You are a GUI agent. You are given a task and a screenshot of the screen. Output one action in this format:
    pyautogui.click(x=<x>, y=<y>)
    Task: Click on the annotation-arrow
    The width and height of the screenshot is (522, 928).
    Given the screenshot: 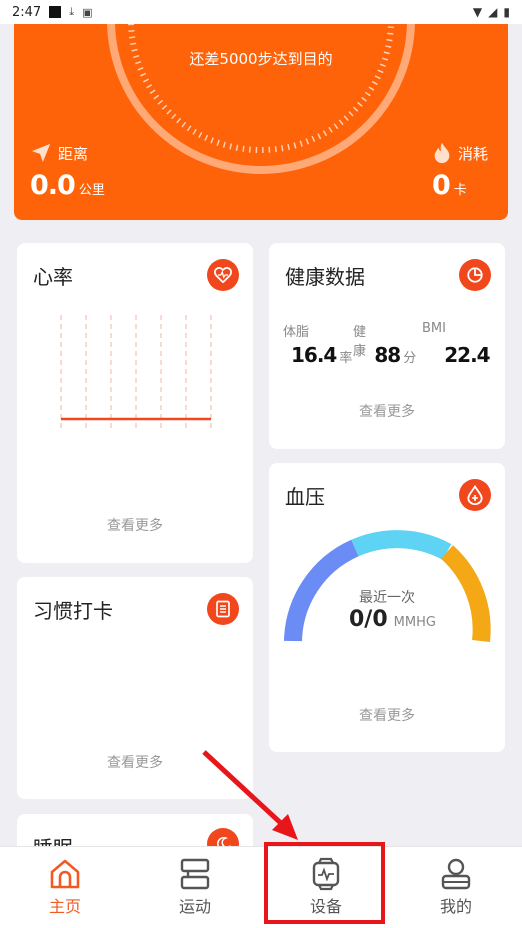 What is the action you would take?
    pyautogui.click(x=250, y=795)
    